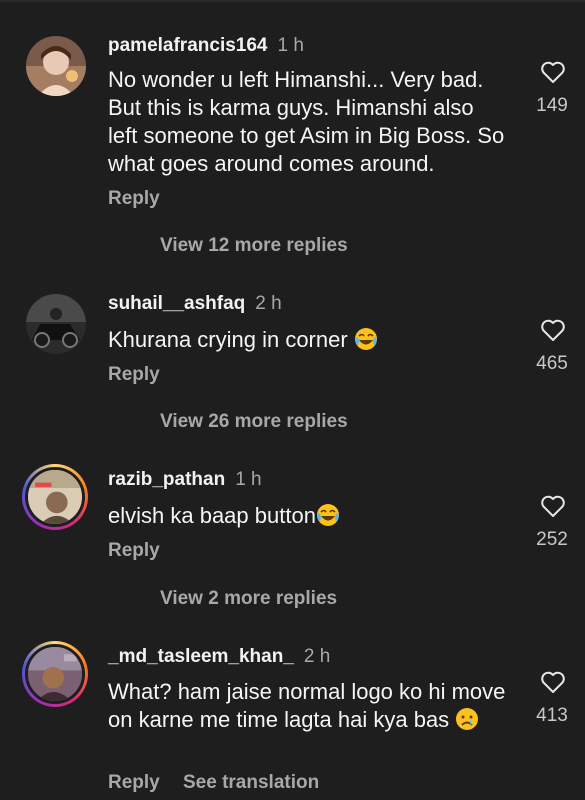  I want to click on like-count: 465, so click(552, 363).